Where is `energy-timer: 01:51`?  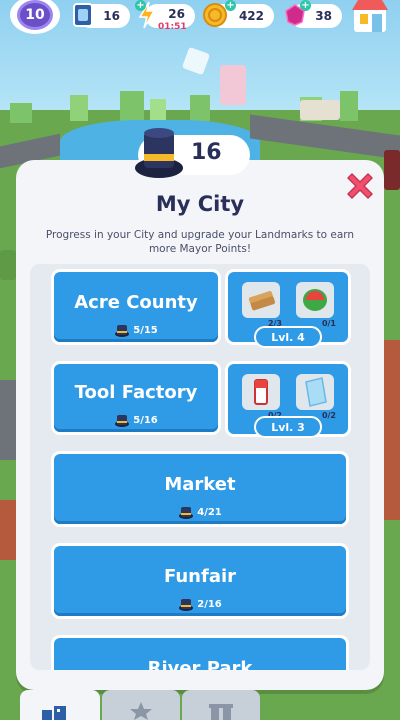
energy-timer: 01:51 is located at coordinates (172, 27).